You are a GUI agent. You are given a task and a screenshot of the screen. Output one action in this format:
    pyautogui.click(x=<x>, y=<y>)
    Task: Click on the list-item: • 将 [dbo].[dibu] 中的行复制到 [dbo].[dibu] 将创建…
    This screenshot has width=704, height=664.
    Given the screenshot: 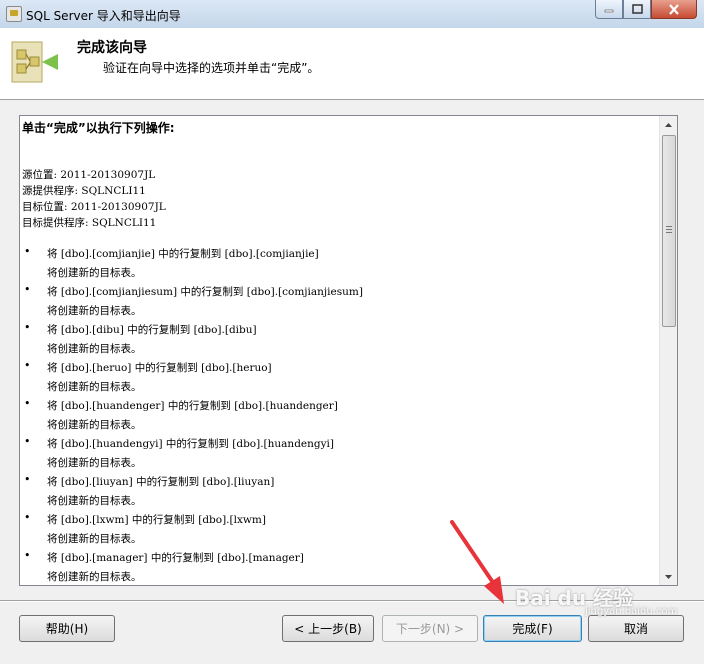 What is the action you would take?
    pyautogui.click(x=342, y=340)
    